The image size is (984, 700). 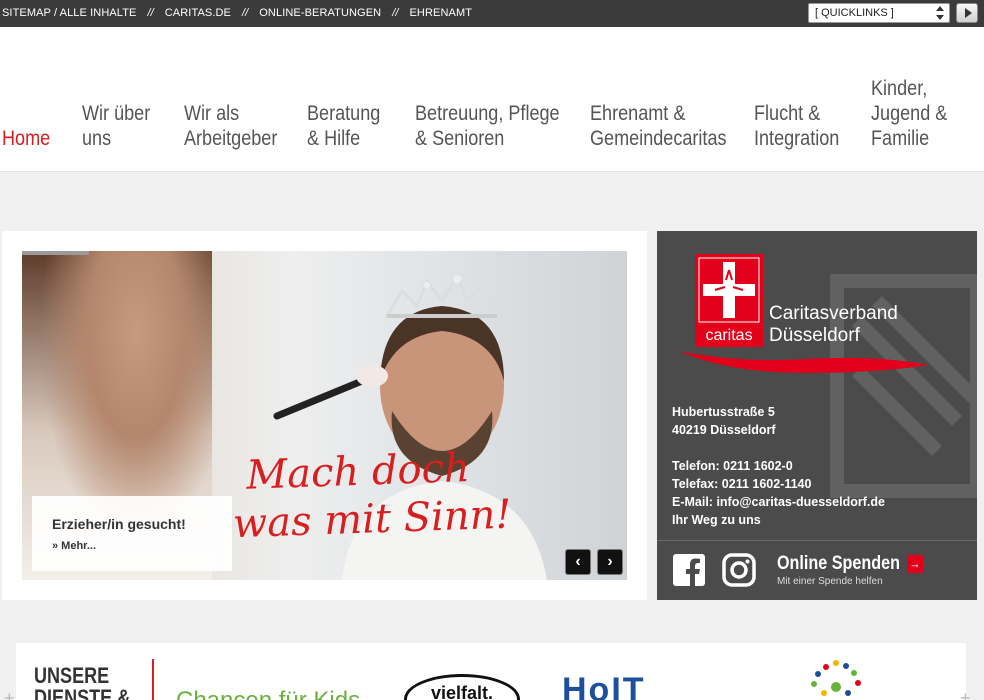 What do you see at coordinates (967, 13) in the screenshot?
I see `quicklinks-go-button` at bounding box center [967, 13].